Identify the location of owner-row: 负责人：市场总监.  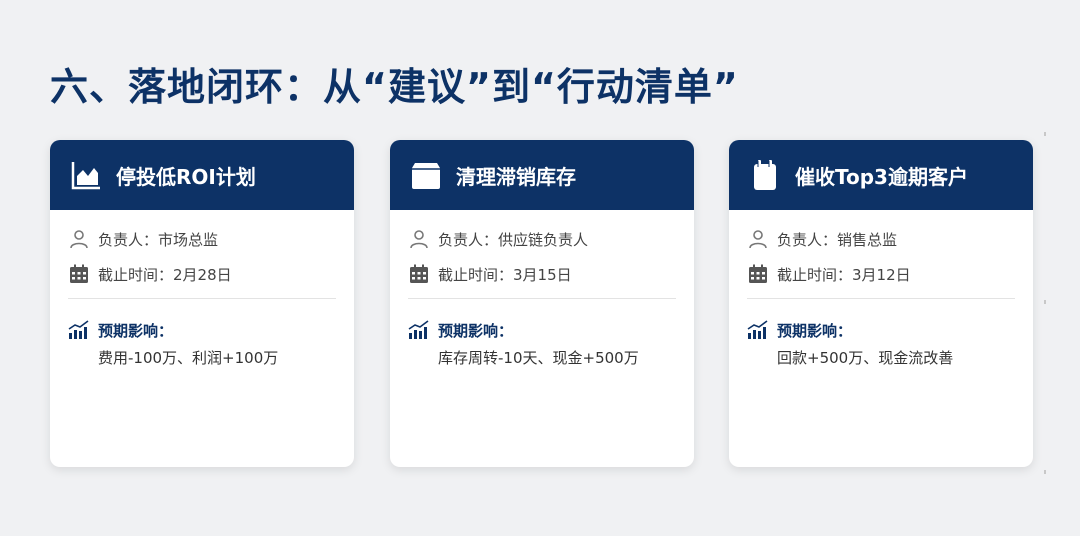
(202, 239).